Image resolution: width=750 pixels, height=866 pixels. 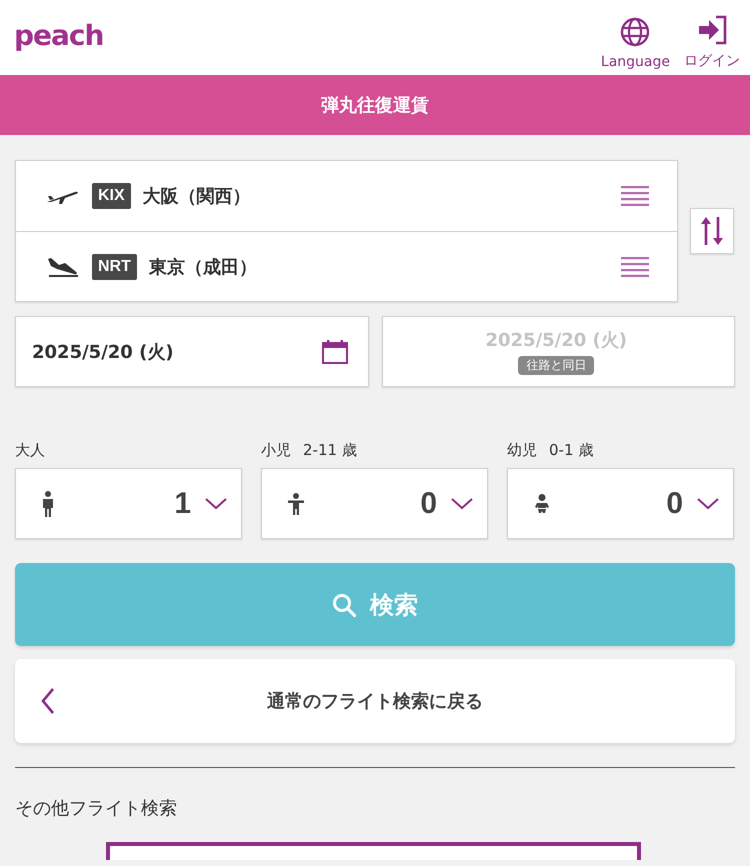 I want to click on adult-icon, so click(x=48, y=503).